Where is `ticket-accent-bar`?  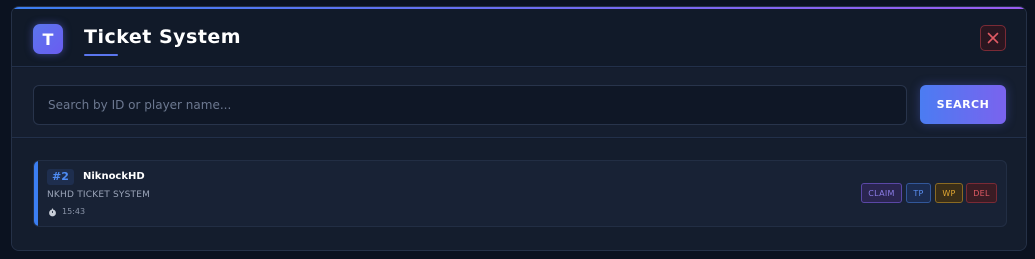 ticket-accent-bar is located at coordinates (36, 193).